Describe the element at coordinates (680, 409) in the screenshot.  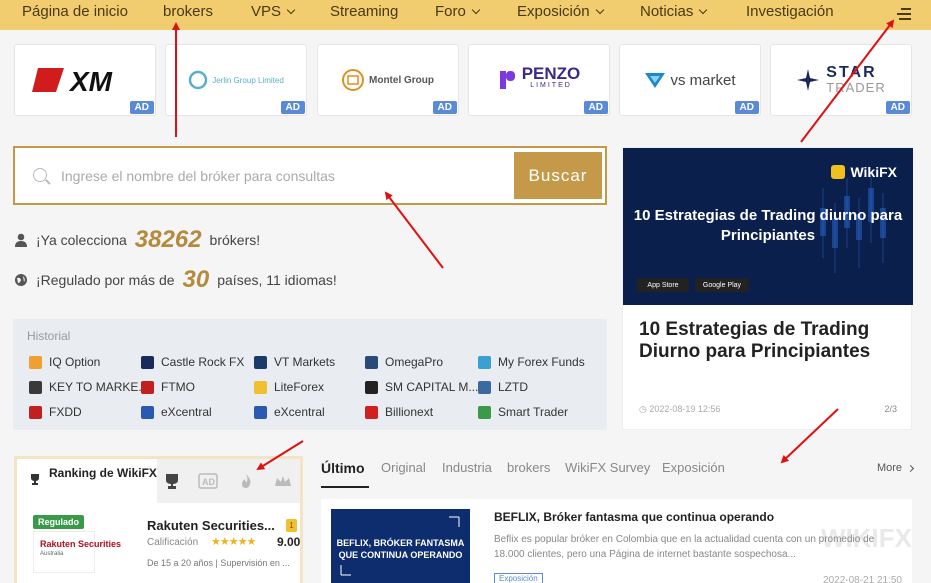
I see `featured-date: ◷ 2022-08-19 12:56` at that location.